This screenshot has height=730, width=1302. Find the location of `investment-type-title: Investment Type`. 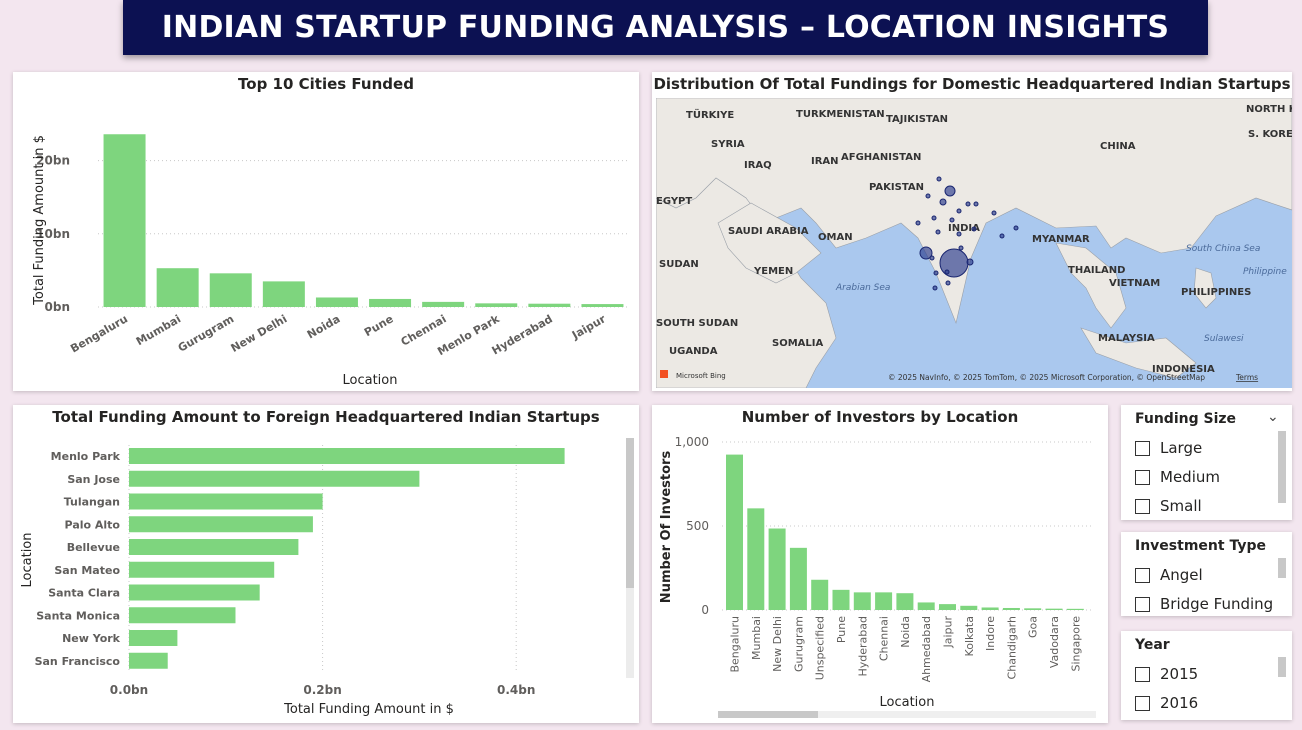

investment-type-title: Investment Type is located at coordinates (1200, 546).